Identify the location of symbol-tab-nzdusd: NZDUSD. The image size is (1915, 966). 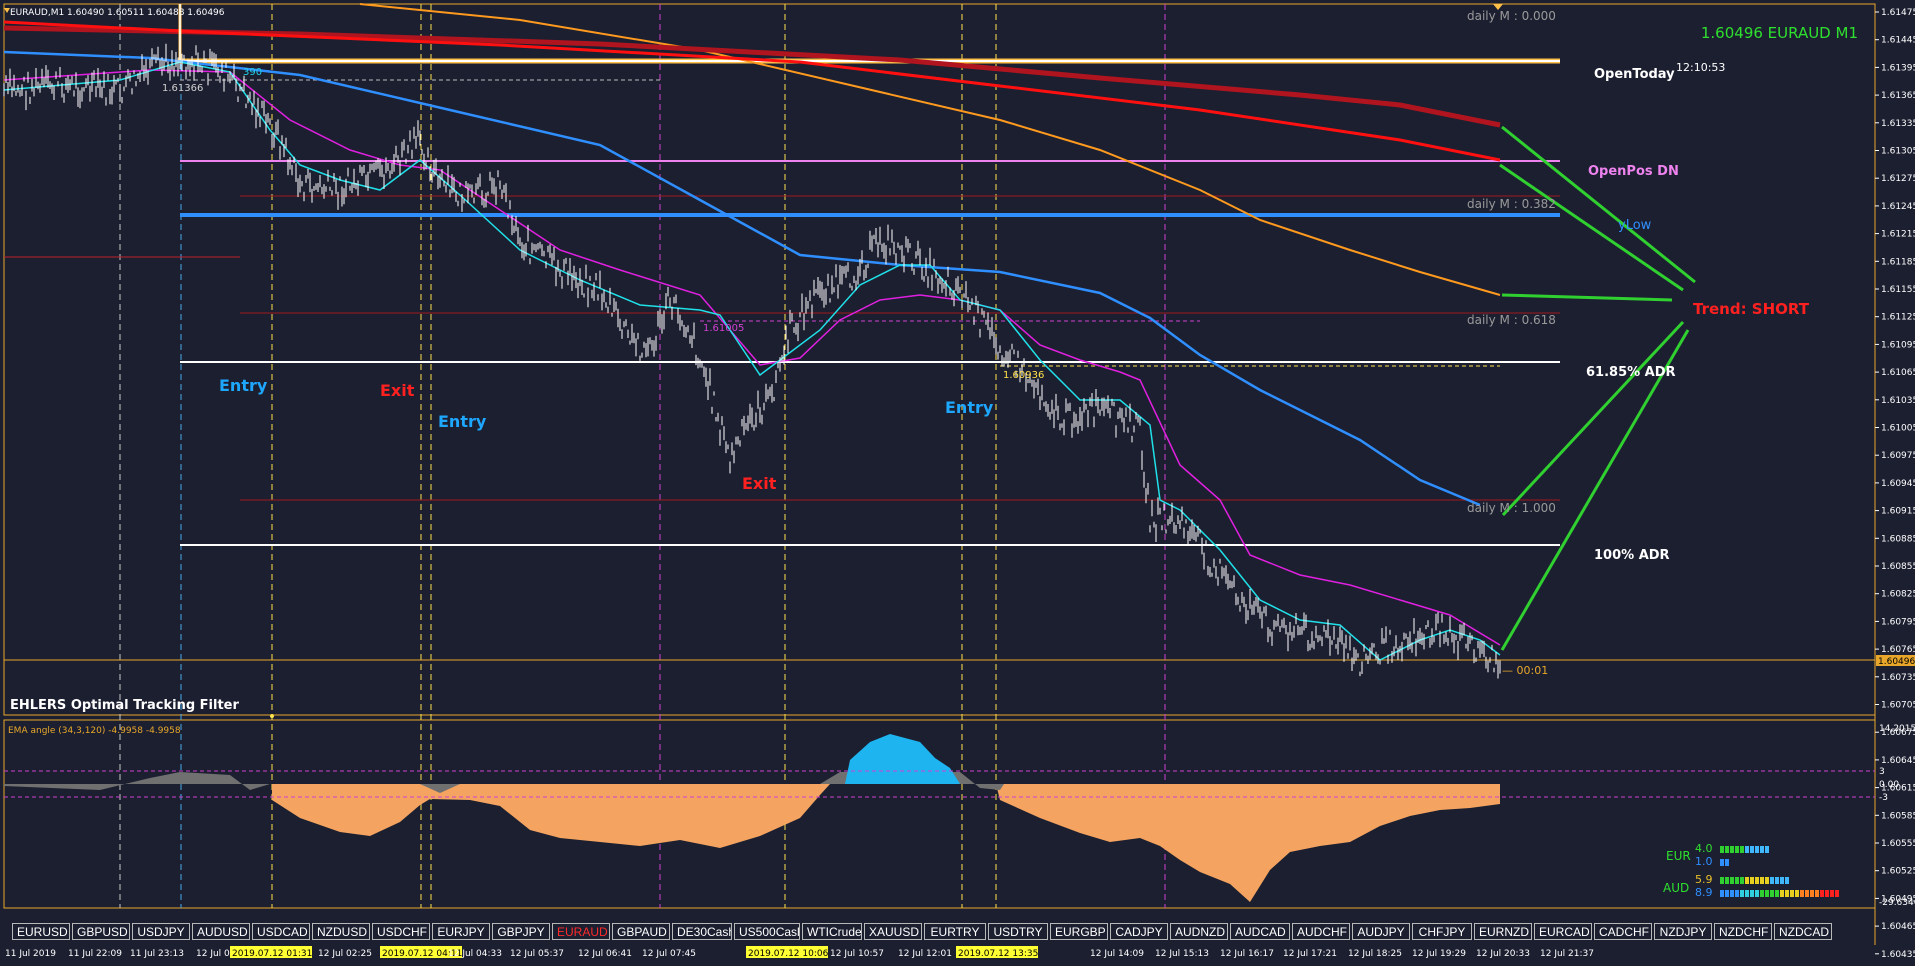
(341, 931).